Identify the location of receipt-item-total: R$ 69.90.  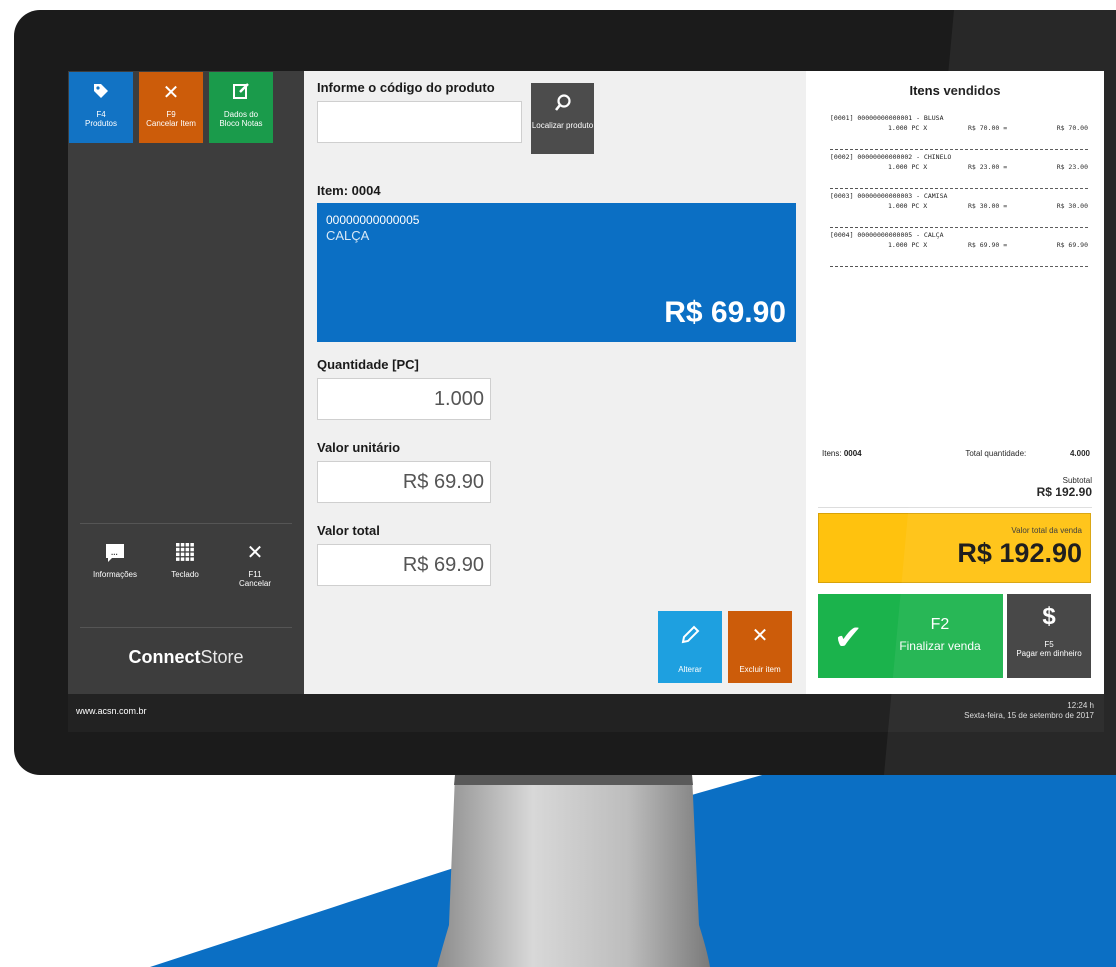
(1072, 245).